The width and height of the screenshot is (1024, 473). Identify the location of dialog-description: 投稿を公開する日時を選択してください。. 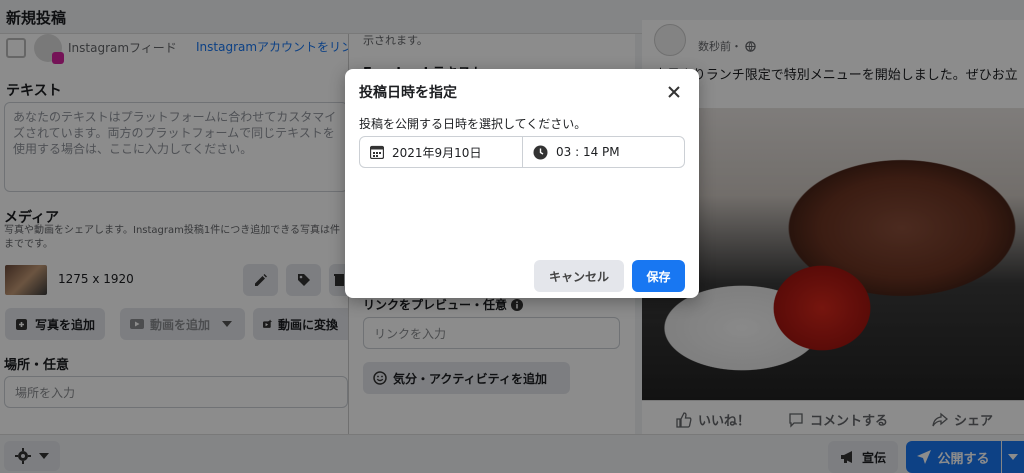
(473, 124).